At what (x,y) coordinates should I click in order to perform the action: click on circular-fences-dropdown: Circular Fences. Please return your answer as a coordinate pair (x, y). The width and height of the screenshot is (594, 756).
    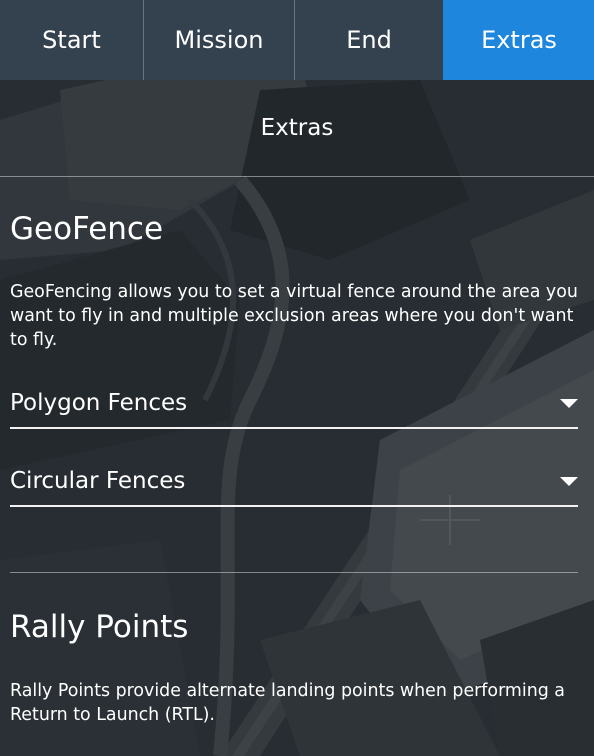
    Looking at the image, I should click on (294, 482).